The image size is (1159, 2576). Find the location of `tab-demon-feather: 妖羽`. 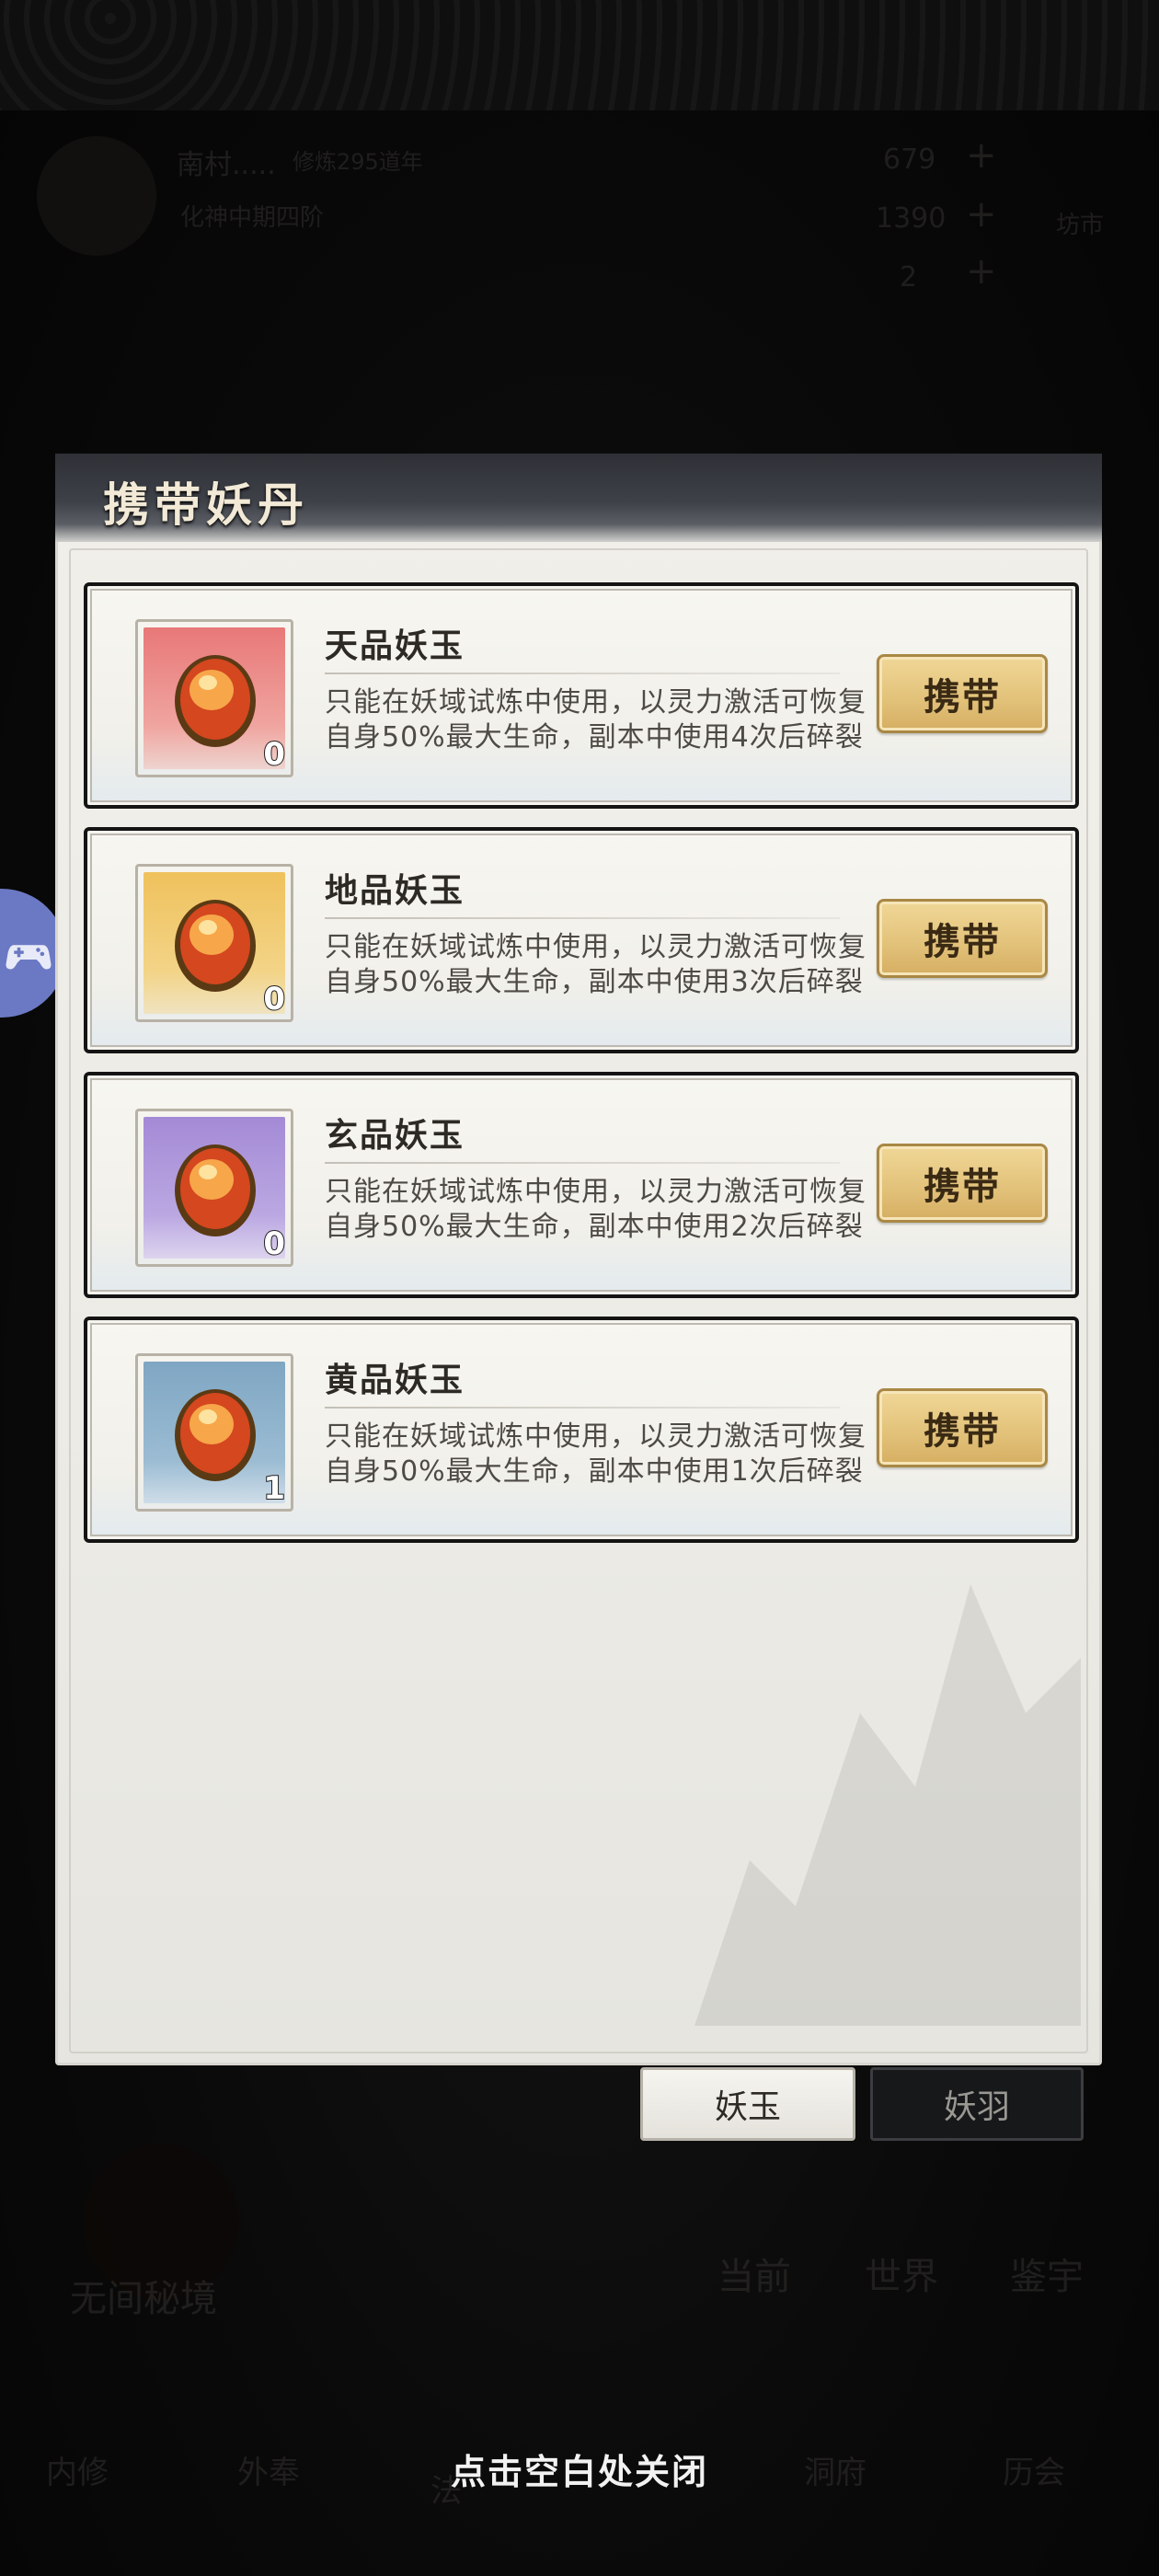

tab-demon-feather: 妖羽 is located at coordinates (977, 2104).